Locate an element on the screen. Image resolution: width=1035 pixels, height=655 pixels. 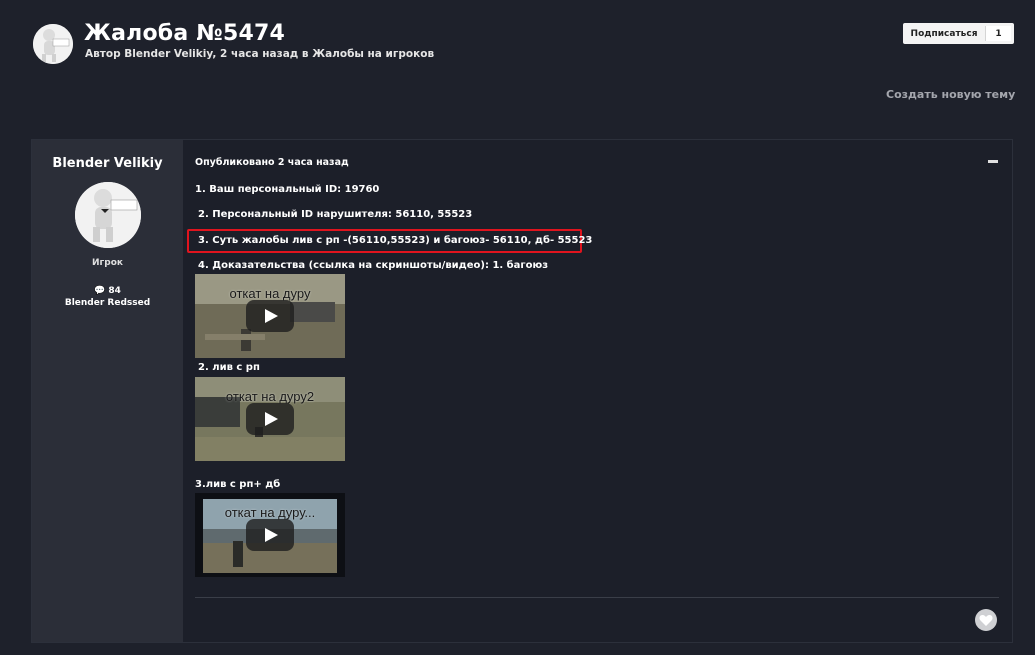
video-title: откат на дуру is located at coordinates (270, 293).